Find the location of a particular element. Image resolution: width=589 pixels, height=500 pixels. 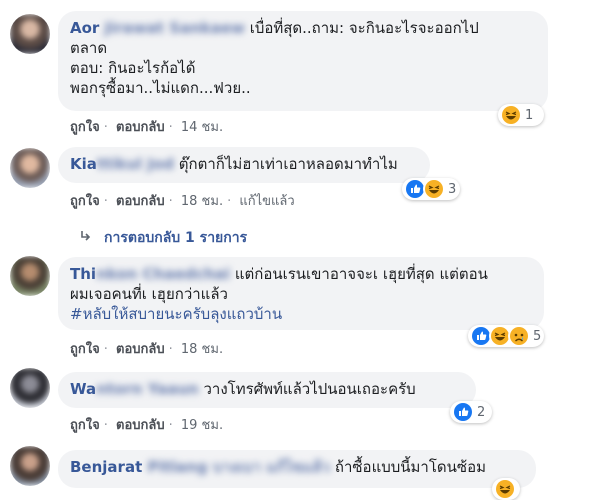

comment-author: Aor Jirawat Sankaew is located at coordinates (157, 28).